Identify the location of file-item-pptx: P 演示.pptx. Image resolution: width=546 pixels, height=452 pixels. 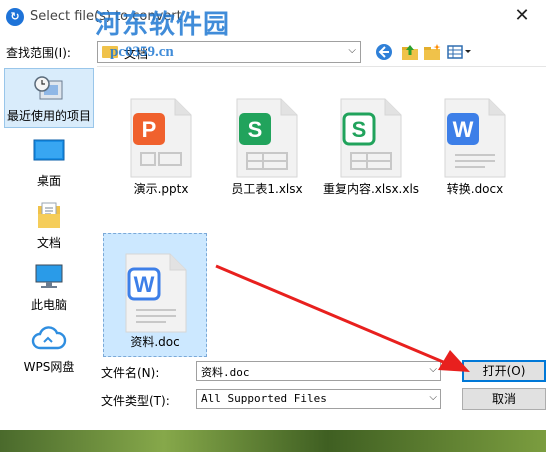
(161, 141).